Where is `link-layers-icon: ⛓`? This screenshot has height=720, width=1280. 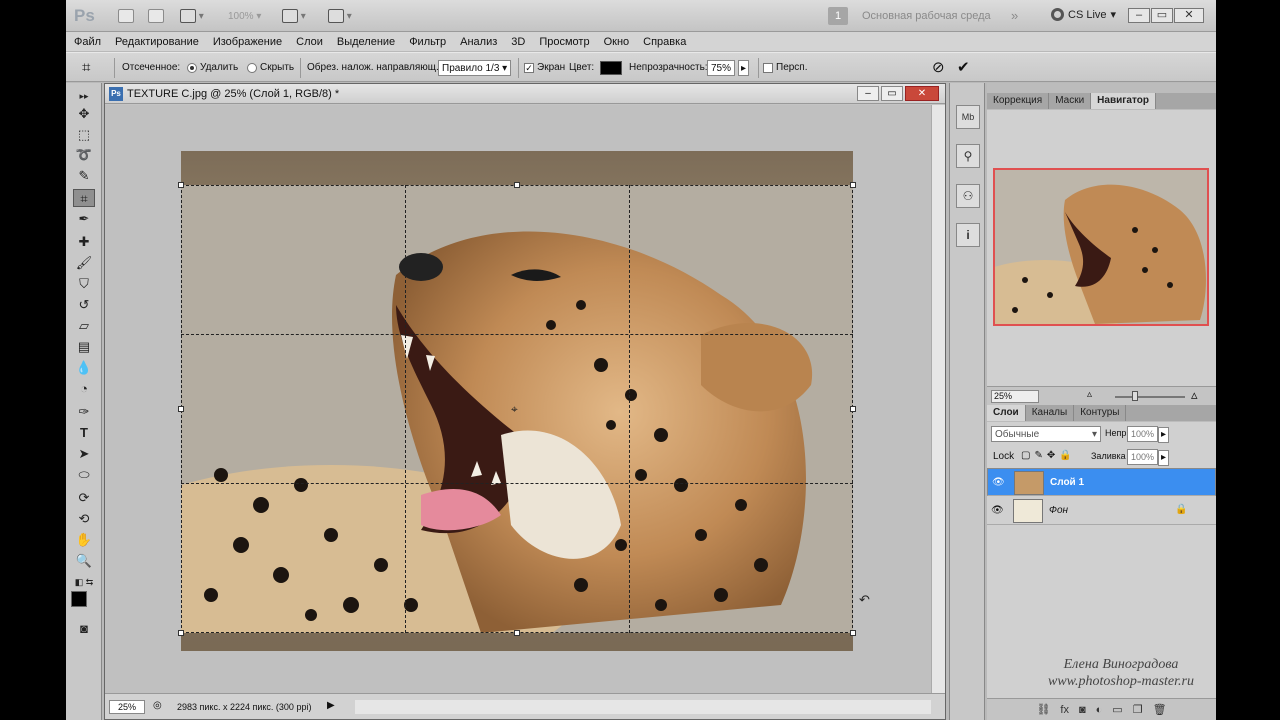 link-layers-icon: ⛓ is located at coordinates (1043, 709).